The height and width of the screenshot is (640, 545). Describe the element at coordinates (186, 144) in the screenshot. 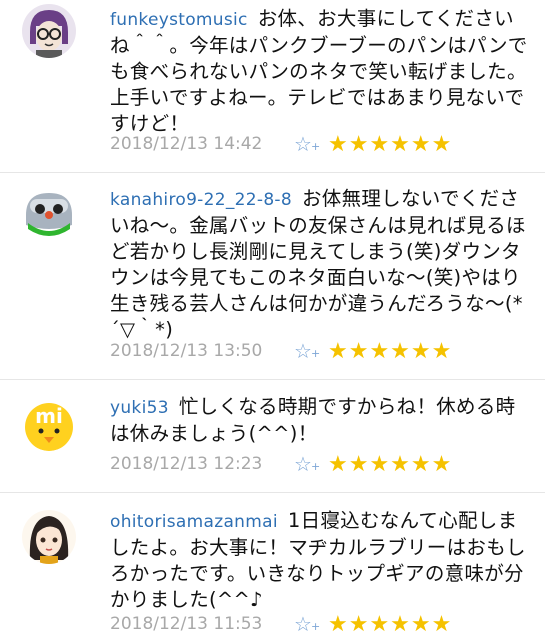

I see `comment-timestamp: 2018/12/13 14:42` at that location.